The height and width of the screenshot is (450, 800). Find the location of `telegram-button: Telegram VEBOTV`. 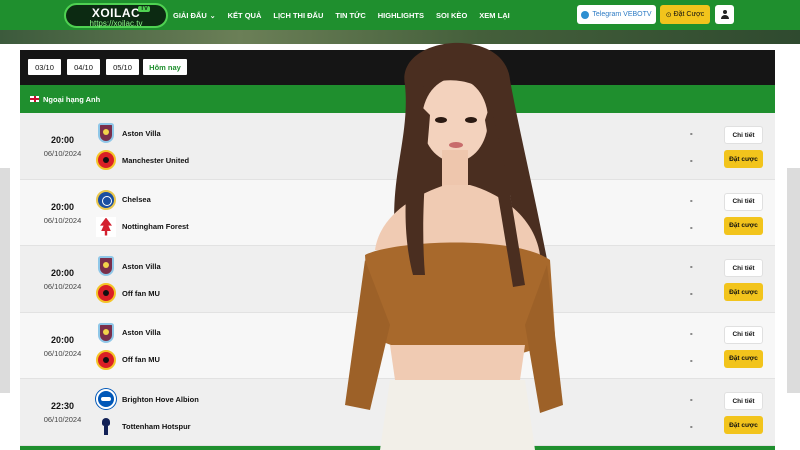

telegram-button: Telegram VEBOTV is located at coordinates (616, 14).